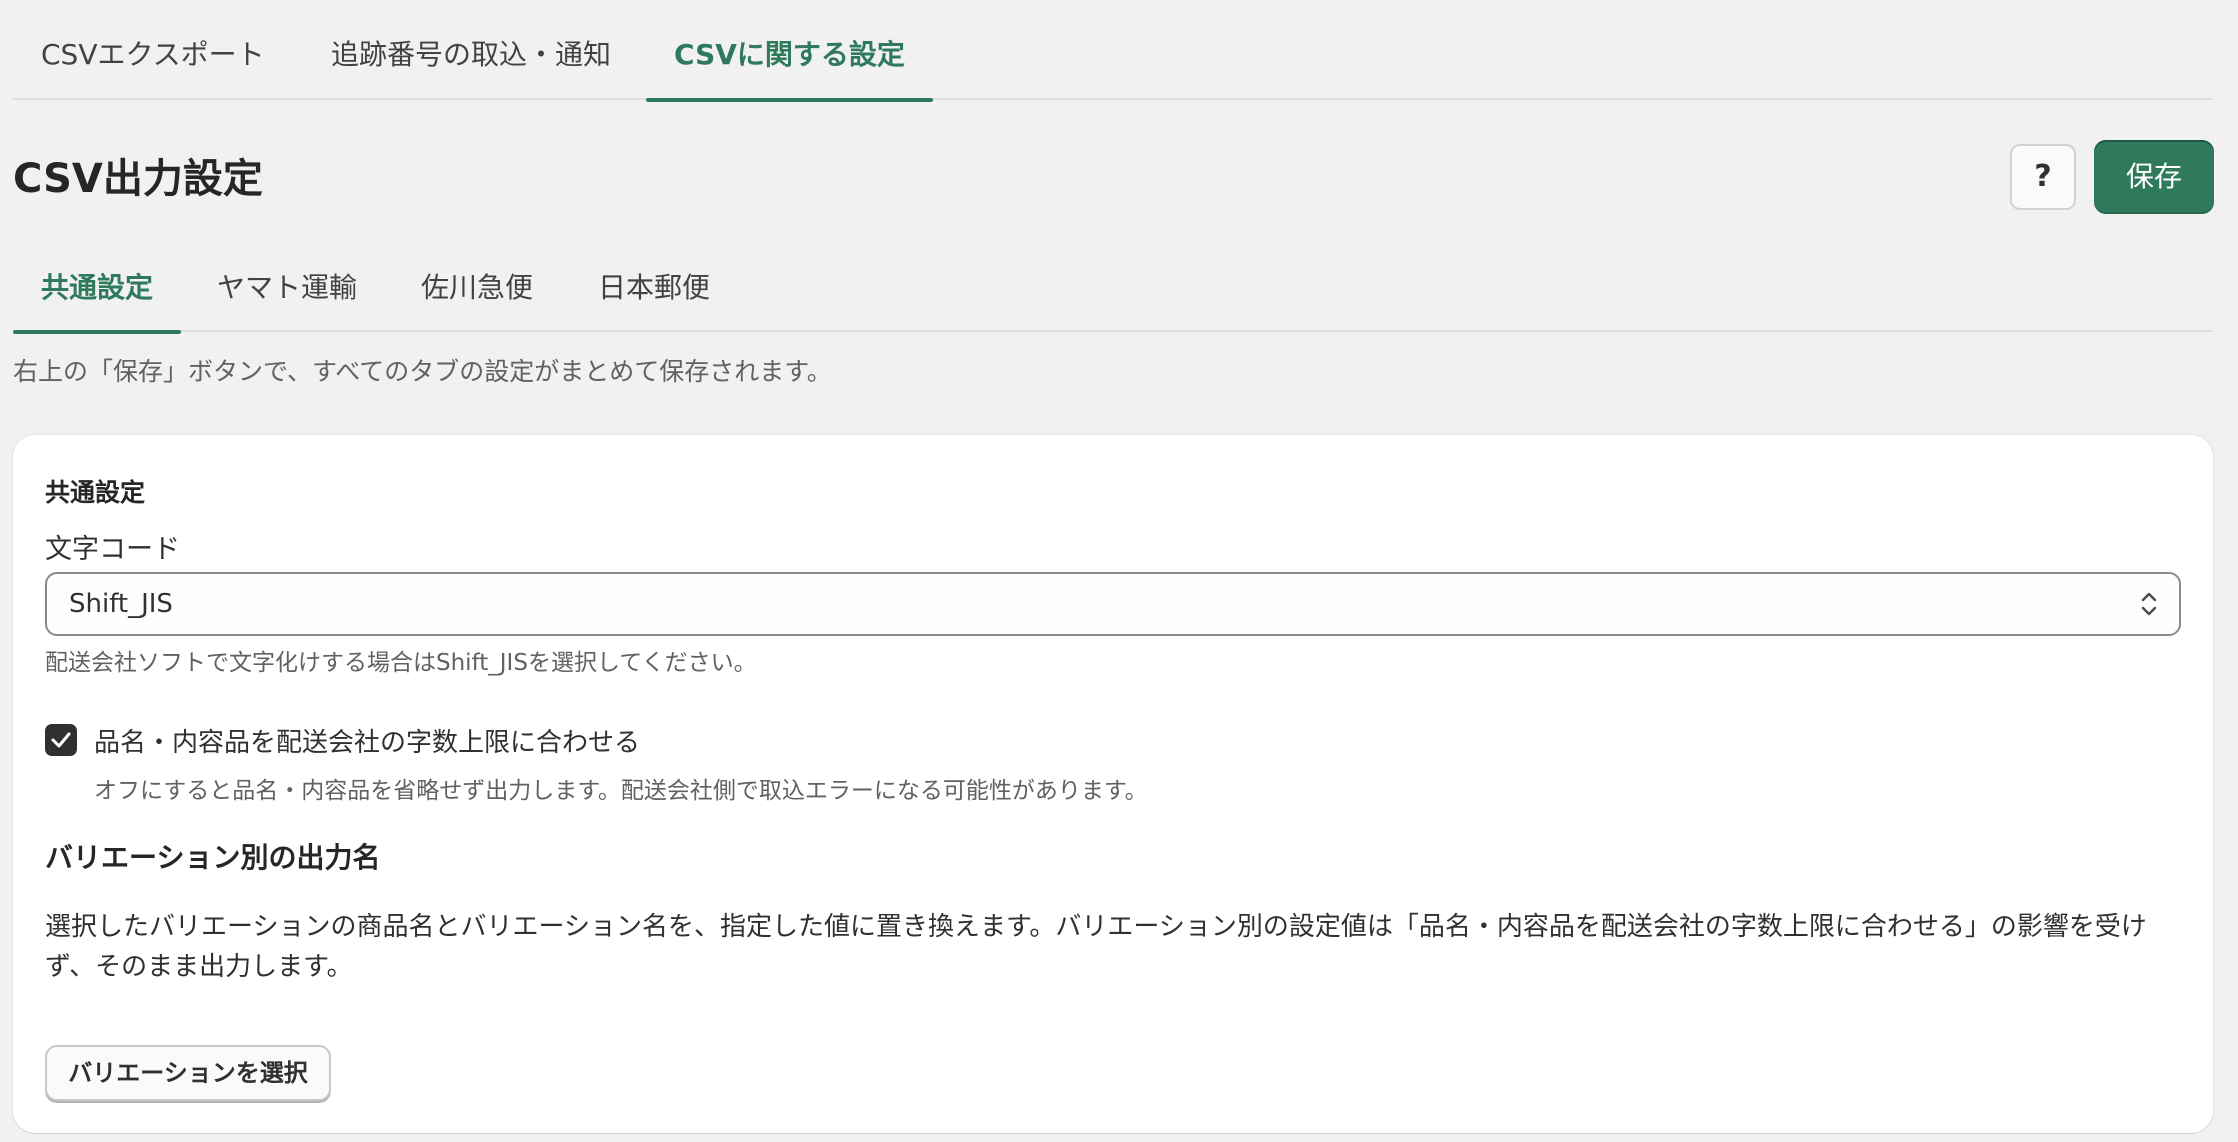  Describe the element at coordinates (95, 492) in the screenshot. I see `card-section-title: 共通設定` at that location.